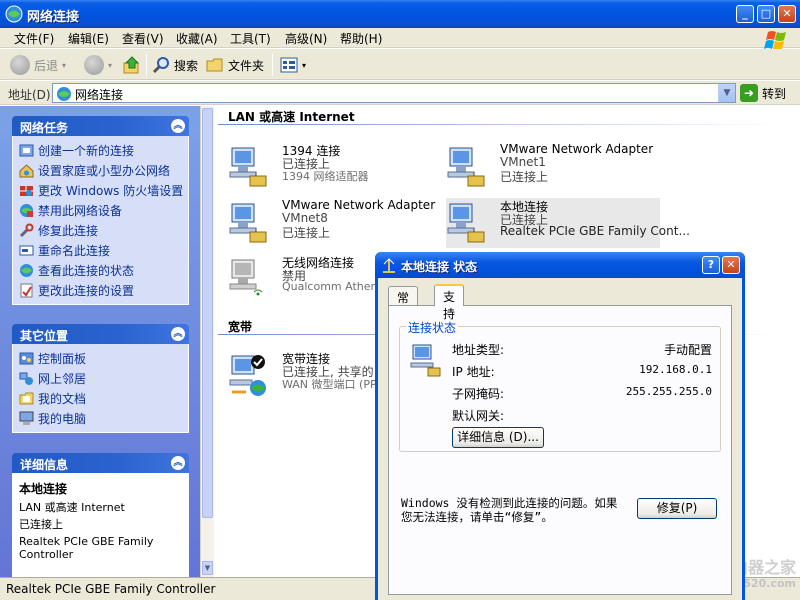 This screenshot has width=800, height=600. What do you see at coordinates (26, 170) in the screenshot?
I see `home-network-icon` at bounding box center [26, 170].